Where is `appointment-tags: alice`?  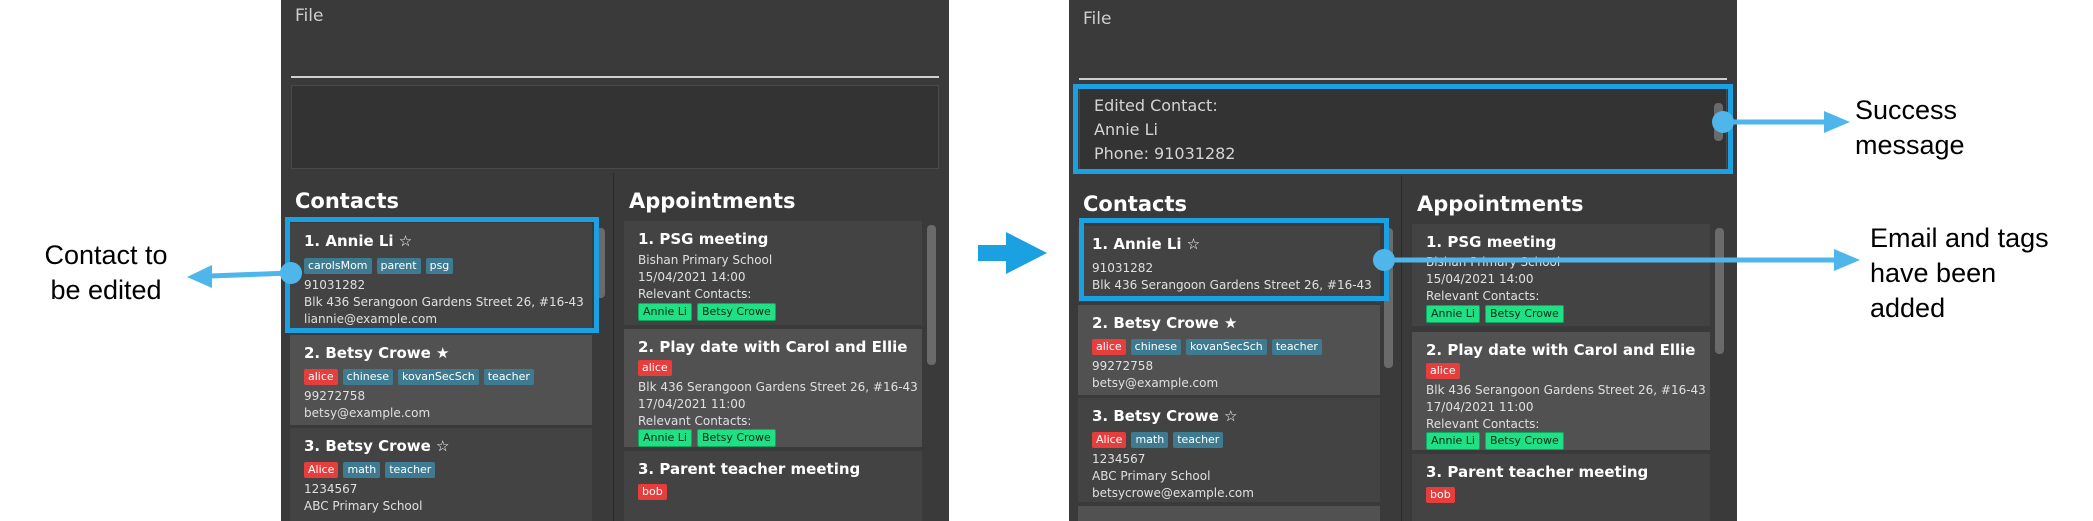
appointment-tags: alice is located at coordinates (1443, 371).